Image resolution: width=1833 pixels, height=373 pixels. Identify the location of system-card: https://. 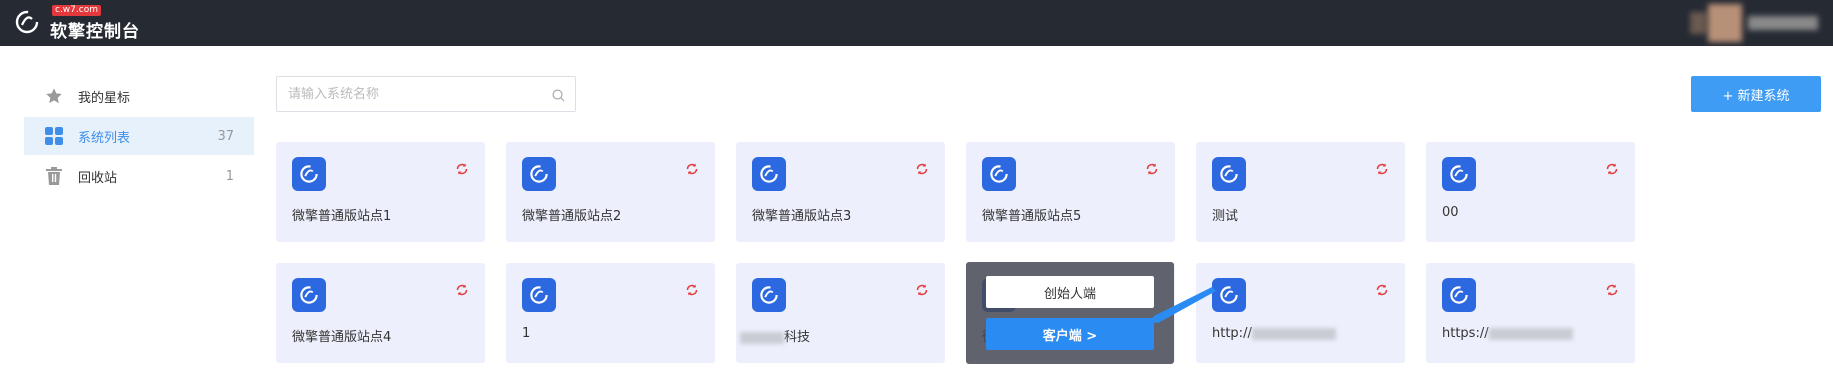
(1530, 313).